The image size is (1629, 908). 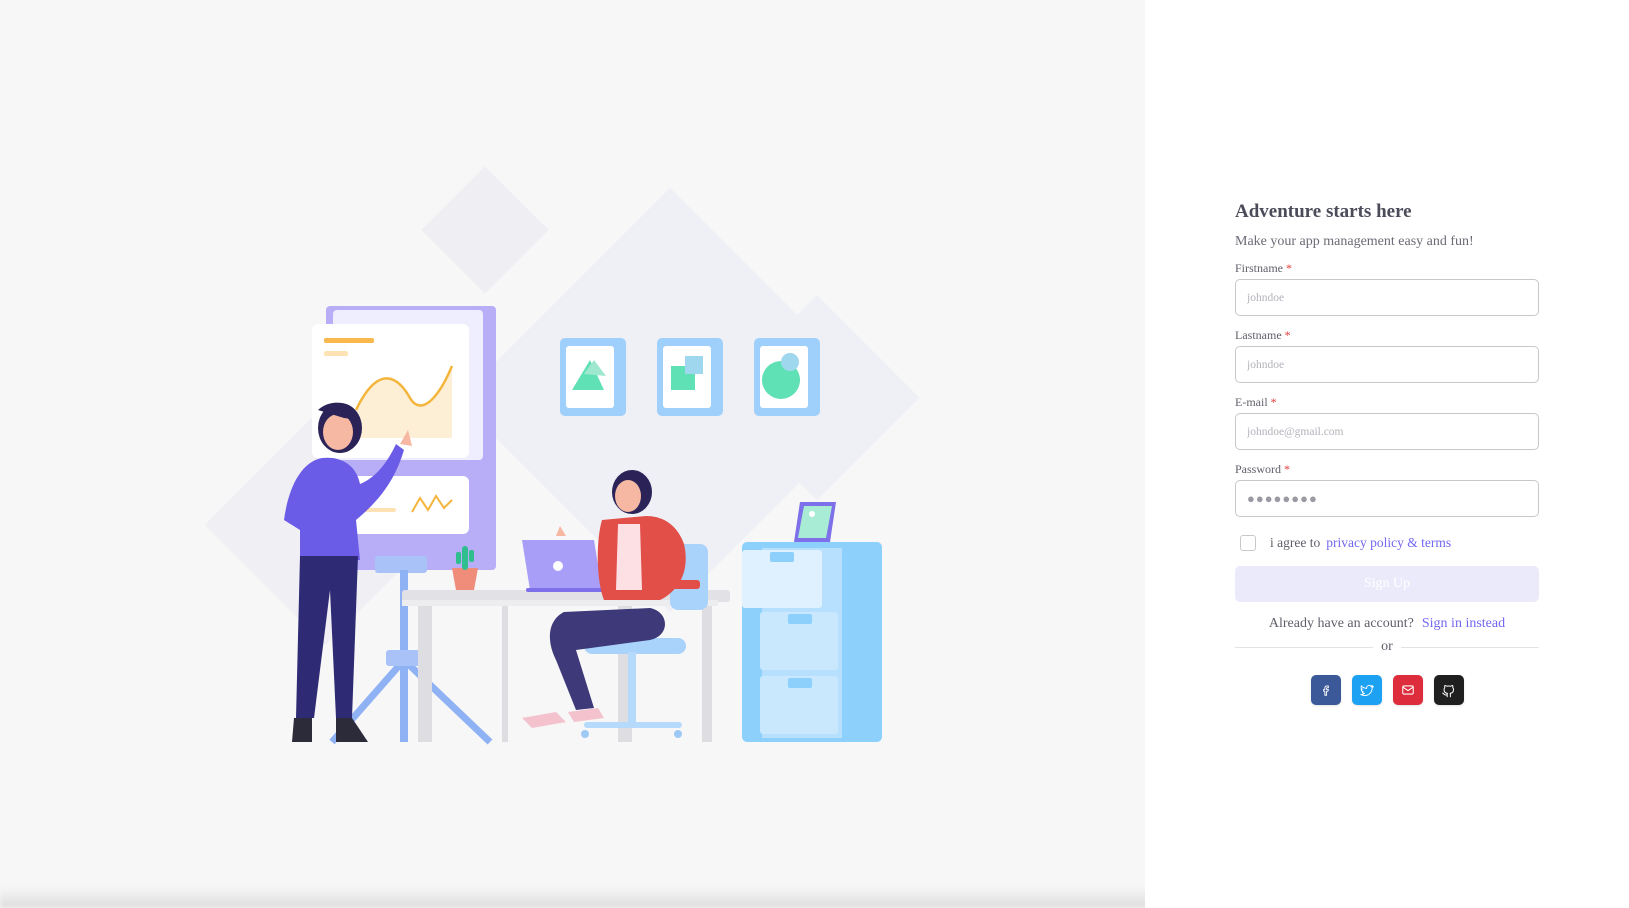 What do you see at coordinates (1258, 335) in the screenshot?
I see `lastname-label-text: Lastname` at bounding box center [1258, 335].